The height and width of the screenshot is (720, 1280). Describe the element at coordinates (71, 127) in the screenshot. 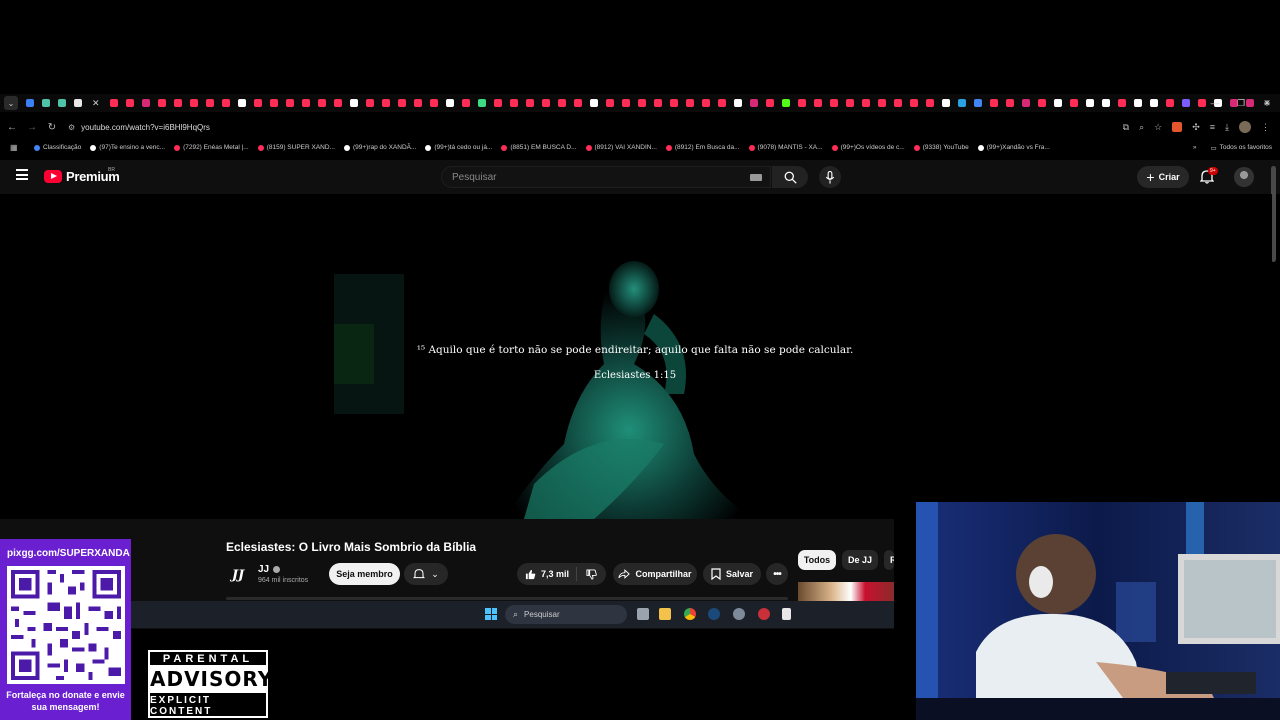

I see `site-info-icon: ⚙` at that location.